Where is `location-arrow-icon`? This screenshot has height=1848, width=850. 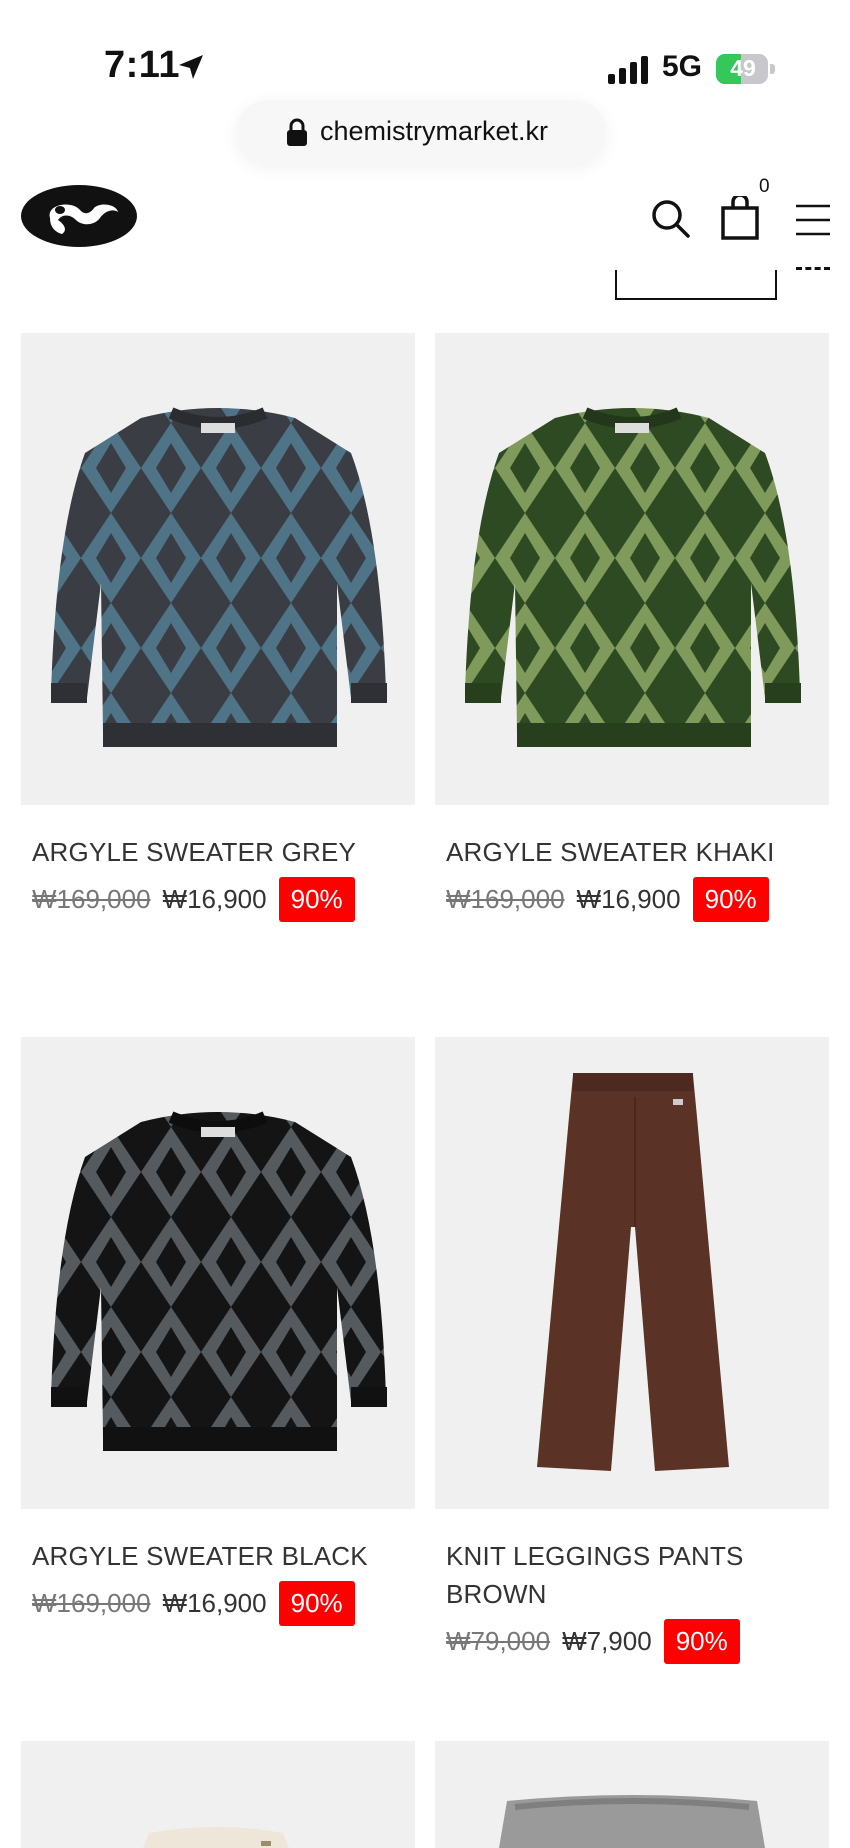 location-arrow-icon is located at coordinates (191, 67).